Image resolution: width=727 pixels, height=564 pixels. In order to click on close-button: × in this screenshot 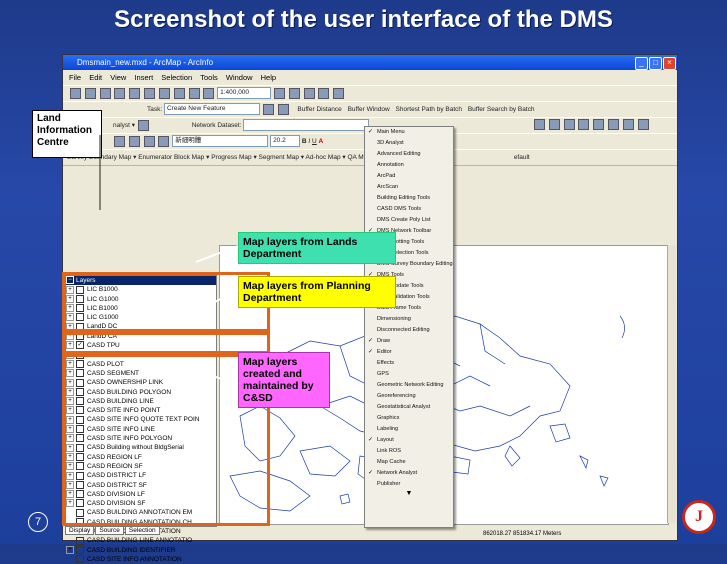, I will do `click(669, 63)`.